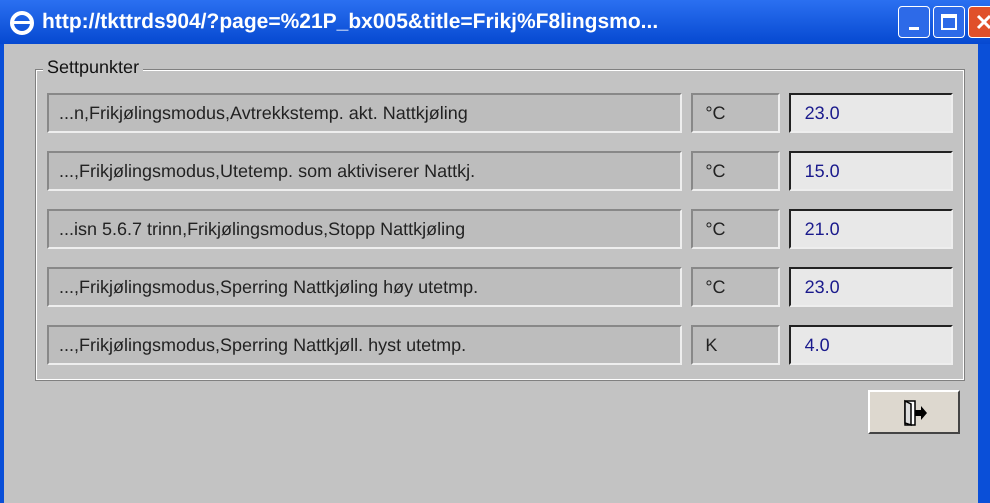 This screenshot has height=503, width=990. I want to click on setpoint-label: ...,Frikjølingsmodus,Sperring Nattkjøling høy utetmp., so click(364, 287).